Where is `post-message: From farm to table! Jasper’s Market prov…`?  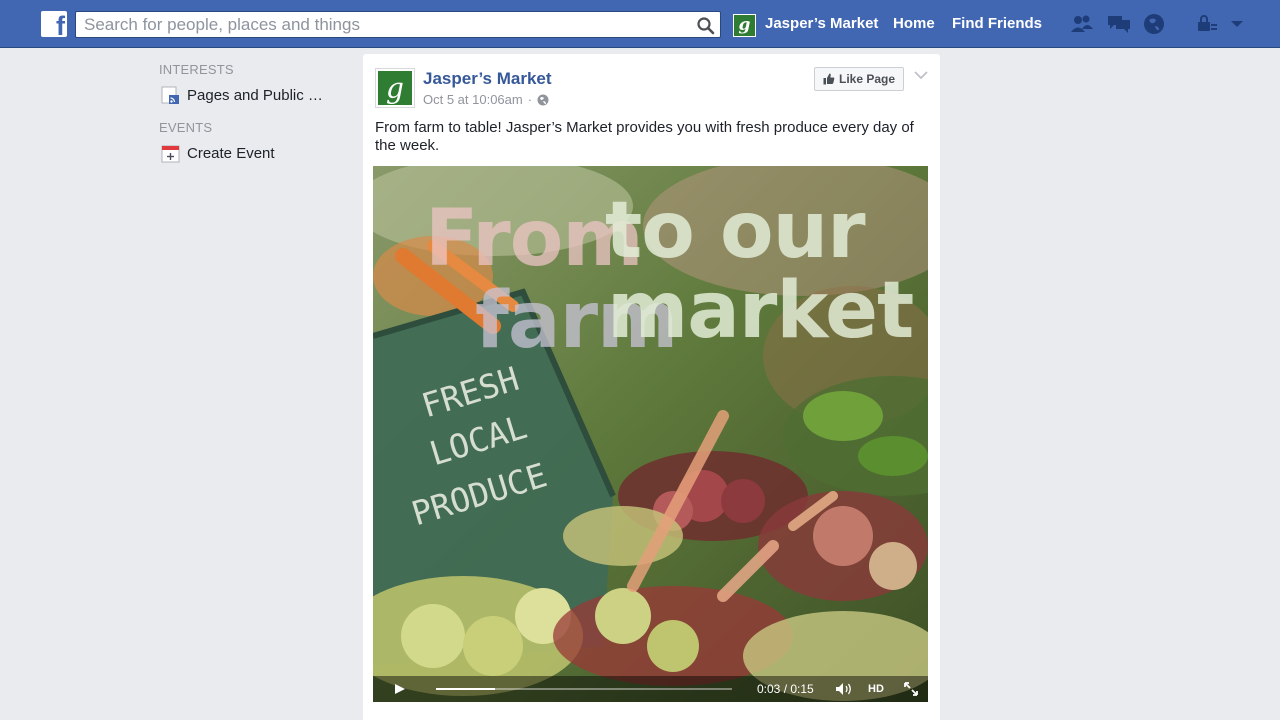
post-message: From farm to table! Jasper’s Market prov… is located at coordinates (644, 136).